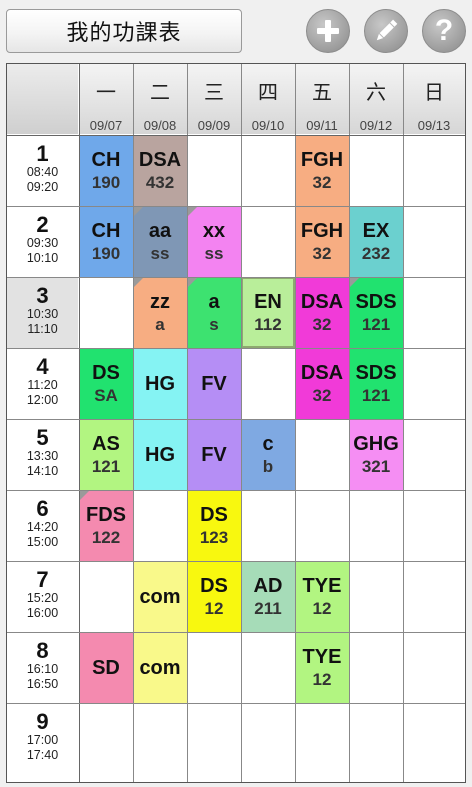  Describe the element at coordinates (106, 454) in the screenshot. I see `class-cell: AS 121` at that location.